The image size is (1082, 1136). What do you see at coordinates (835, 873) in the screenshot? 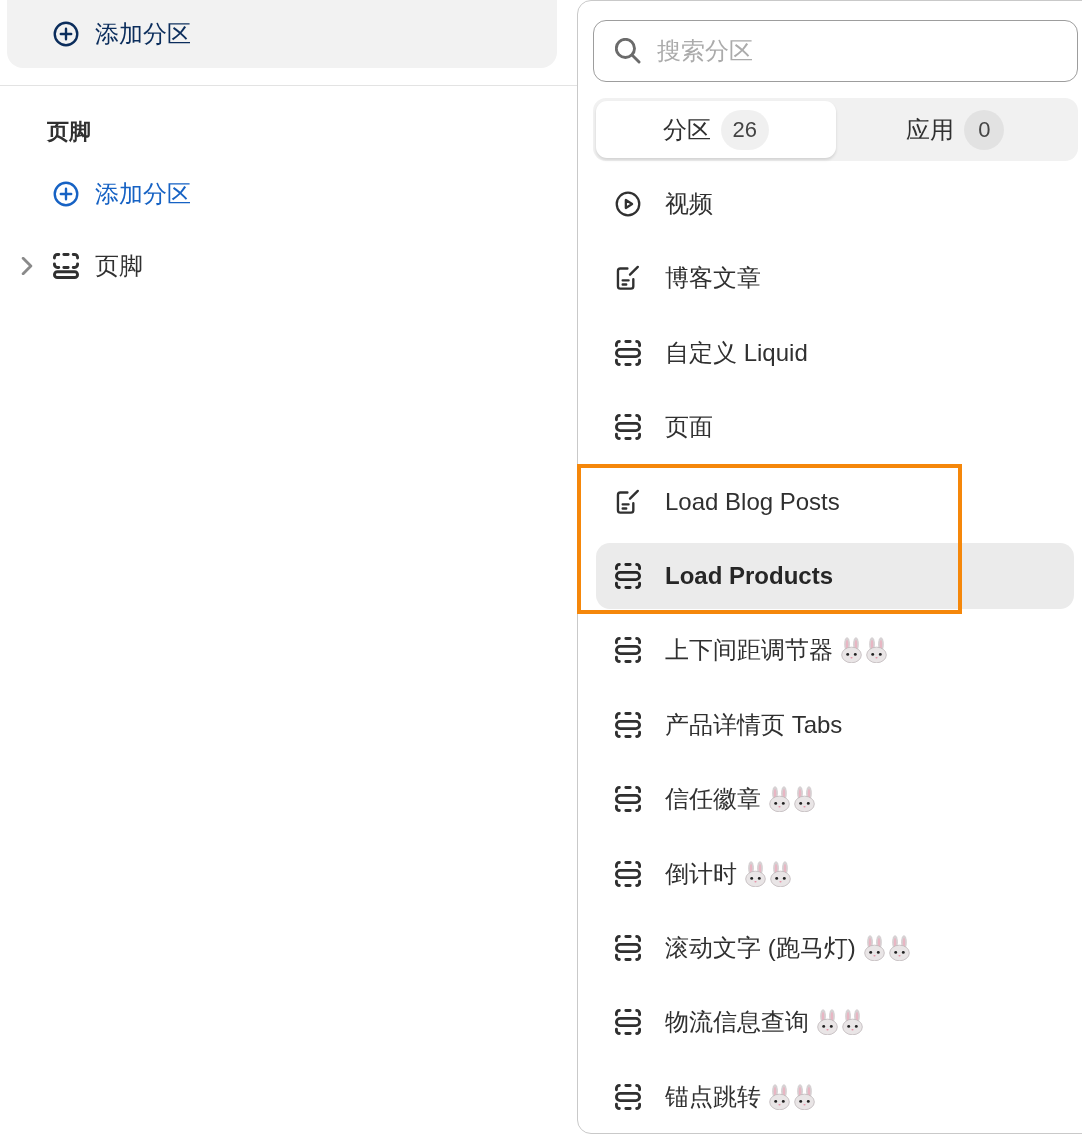
I see `section-list-item: 倒计时` at bounding box center [835, 873].